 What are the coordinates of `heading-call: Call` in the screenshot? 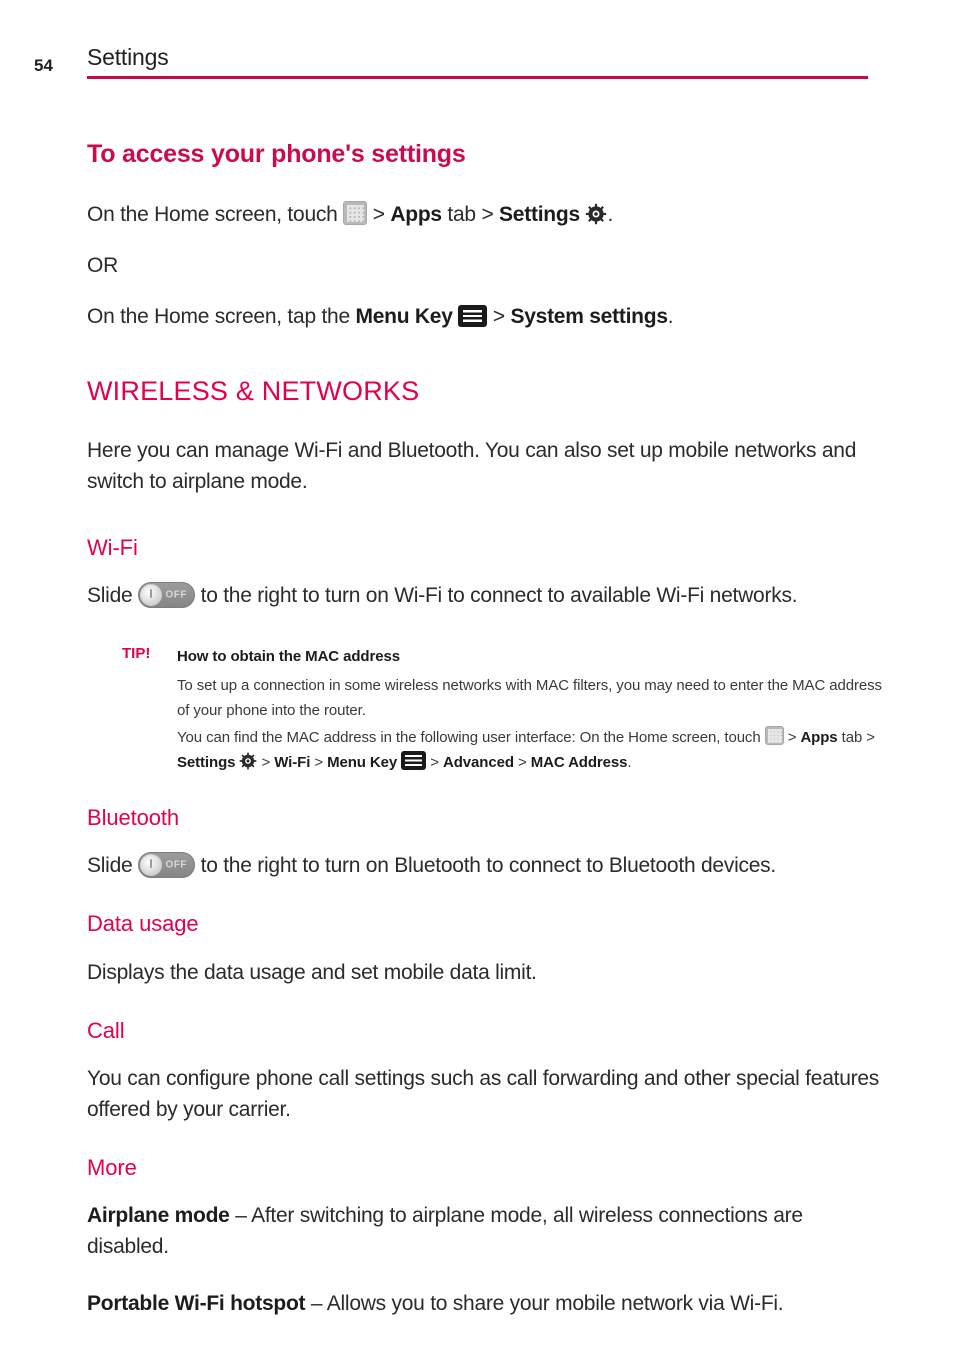 It's located at (106, 1030).